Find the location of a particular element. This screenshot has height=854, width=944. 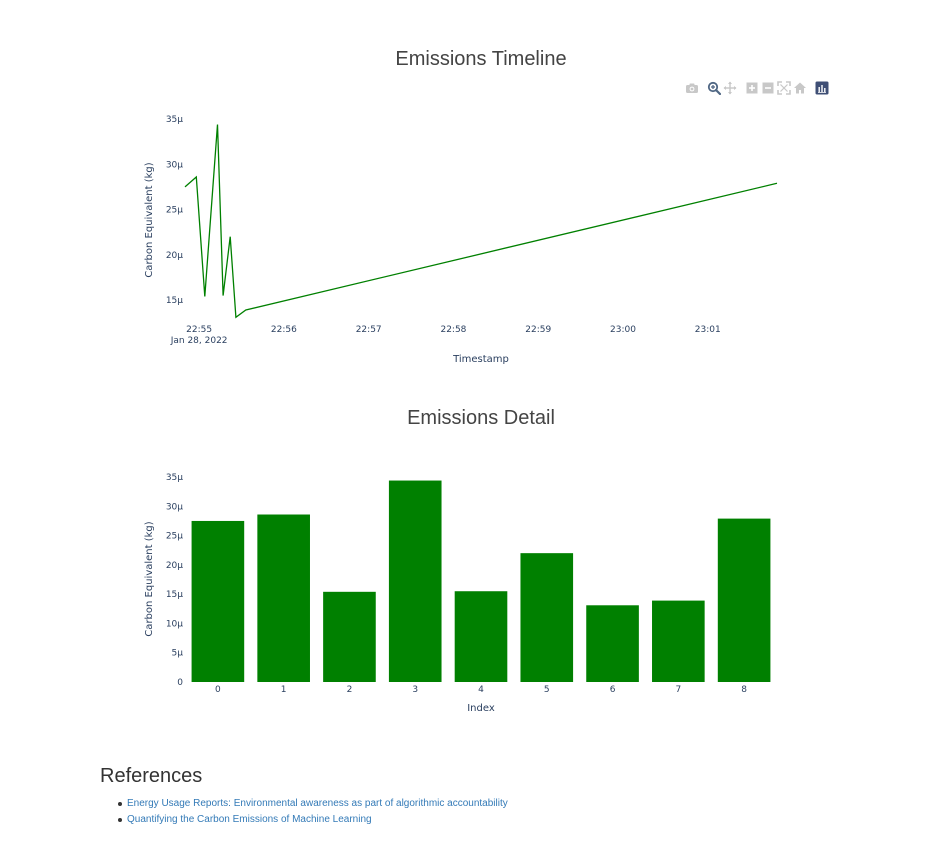

zoom-icon is located at coordinates (714, 88).